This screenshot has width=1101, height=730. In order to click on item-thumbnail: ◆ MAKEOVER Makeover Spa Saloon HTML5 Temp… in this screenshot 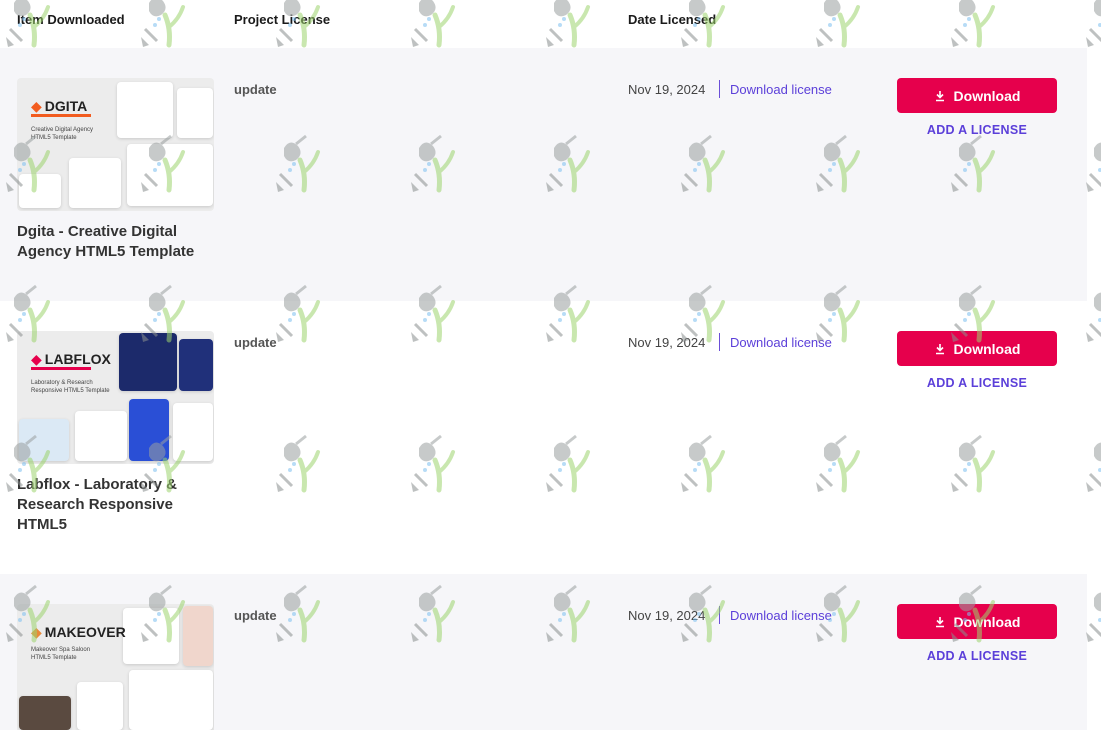, I will do `click(115, 667)`.